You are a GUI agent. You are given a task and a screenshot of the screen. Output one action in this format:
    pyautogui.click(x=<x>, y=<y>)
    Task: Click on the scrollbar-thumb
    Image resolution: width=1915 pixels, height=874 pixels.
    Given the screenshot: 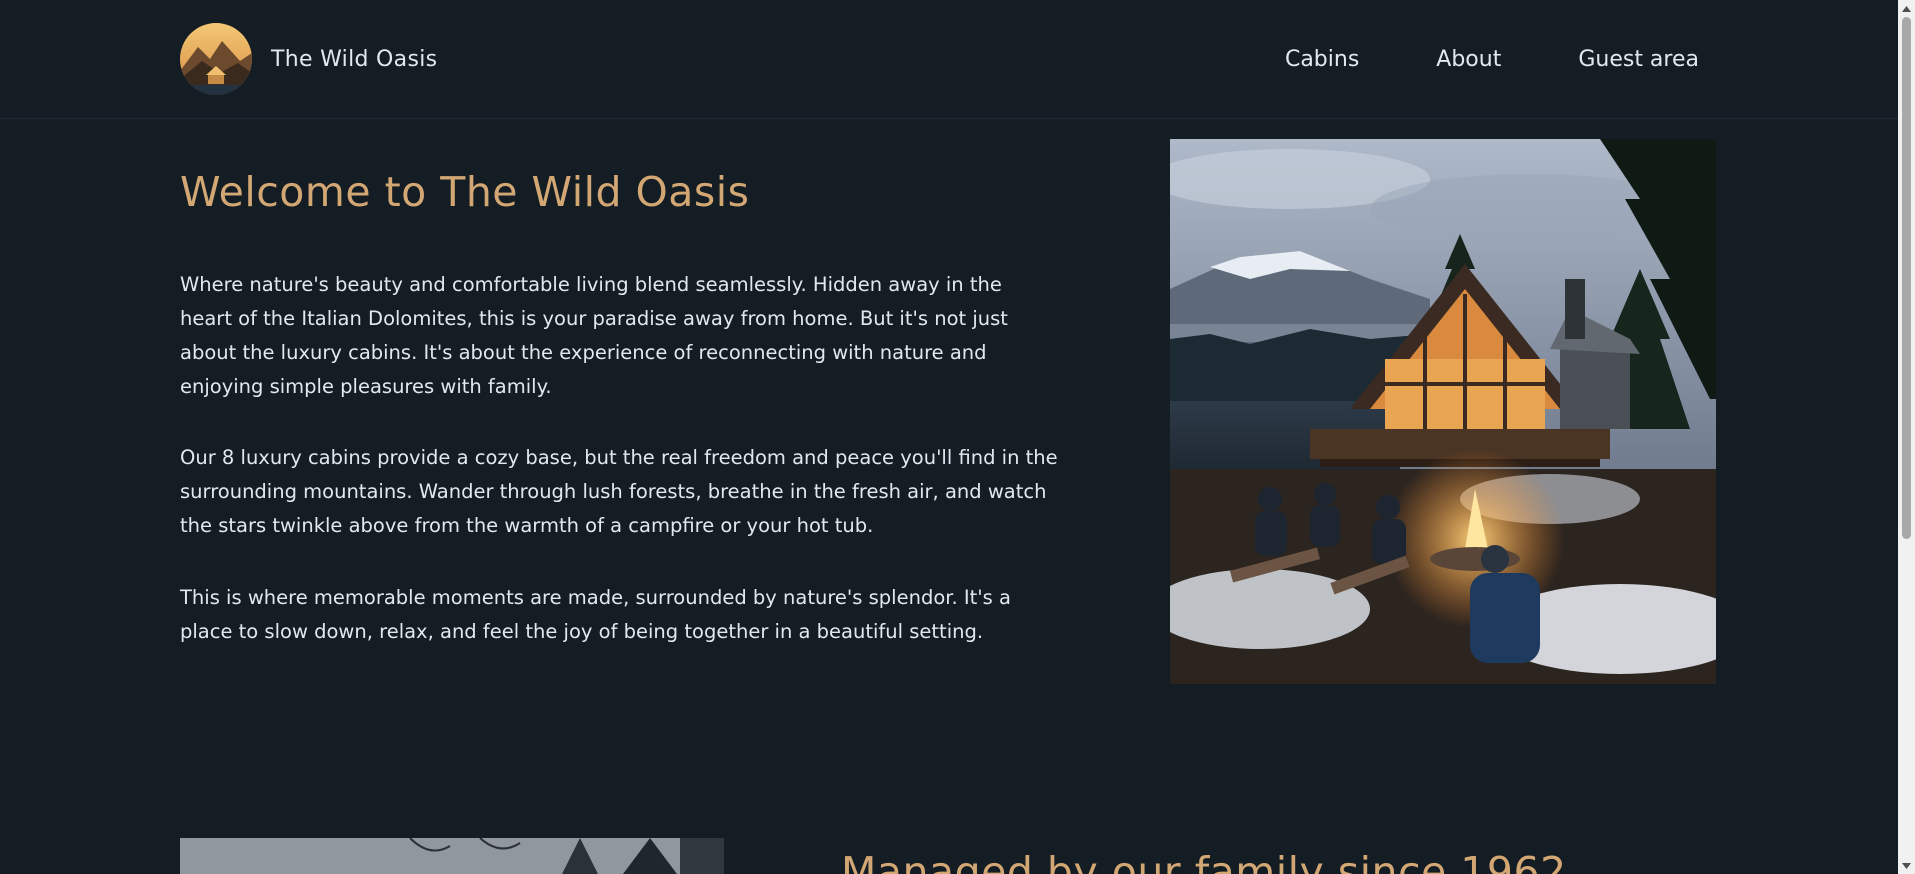 What is the action you would take?
    pyautogui.click(x=1906, y=278)
    